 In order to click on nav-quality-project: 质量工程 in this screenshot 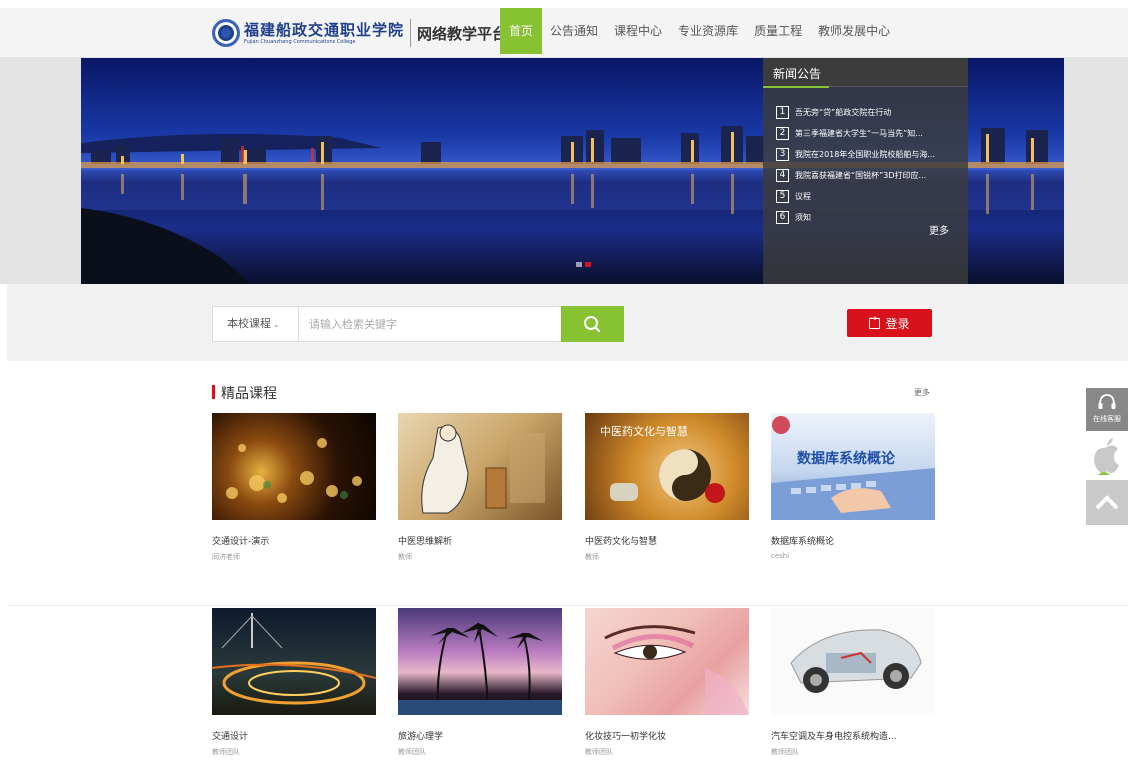, I will do `click(778, 31)`.